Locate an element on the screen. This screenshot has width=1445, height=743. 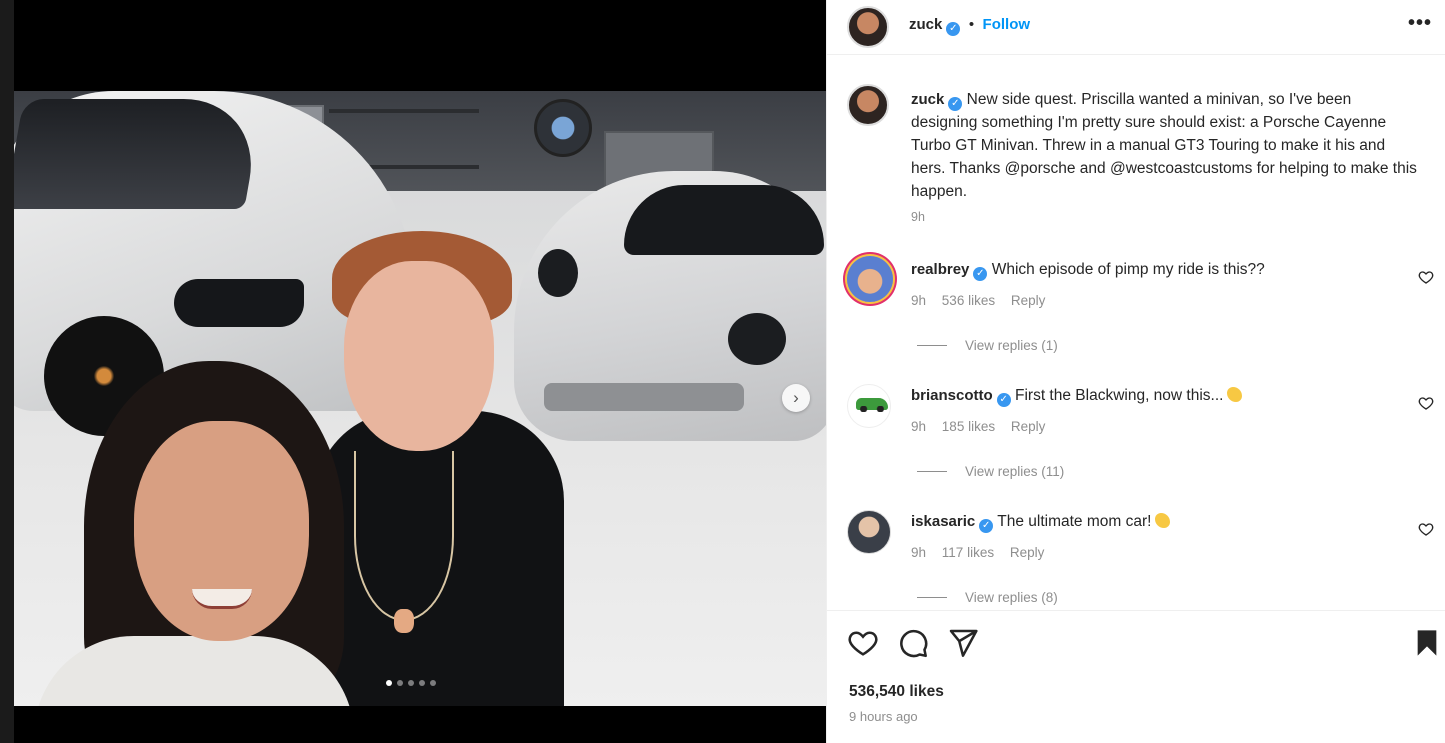
car-avatar-icon is located at coordinates (872, 405).